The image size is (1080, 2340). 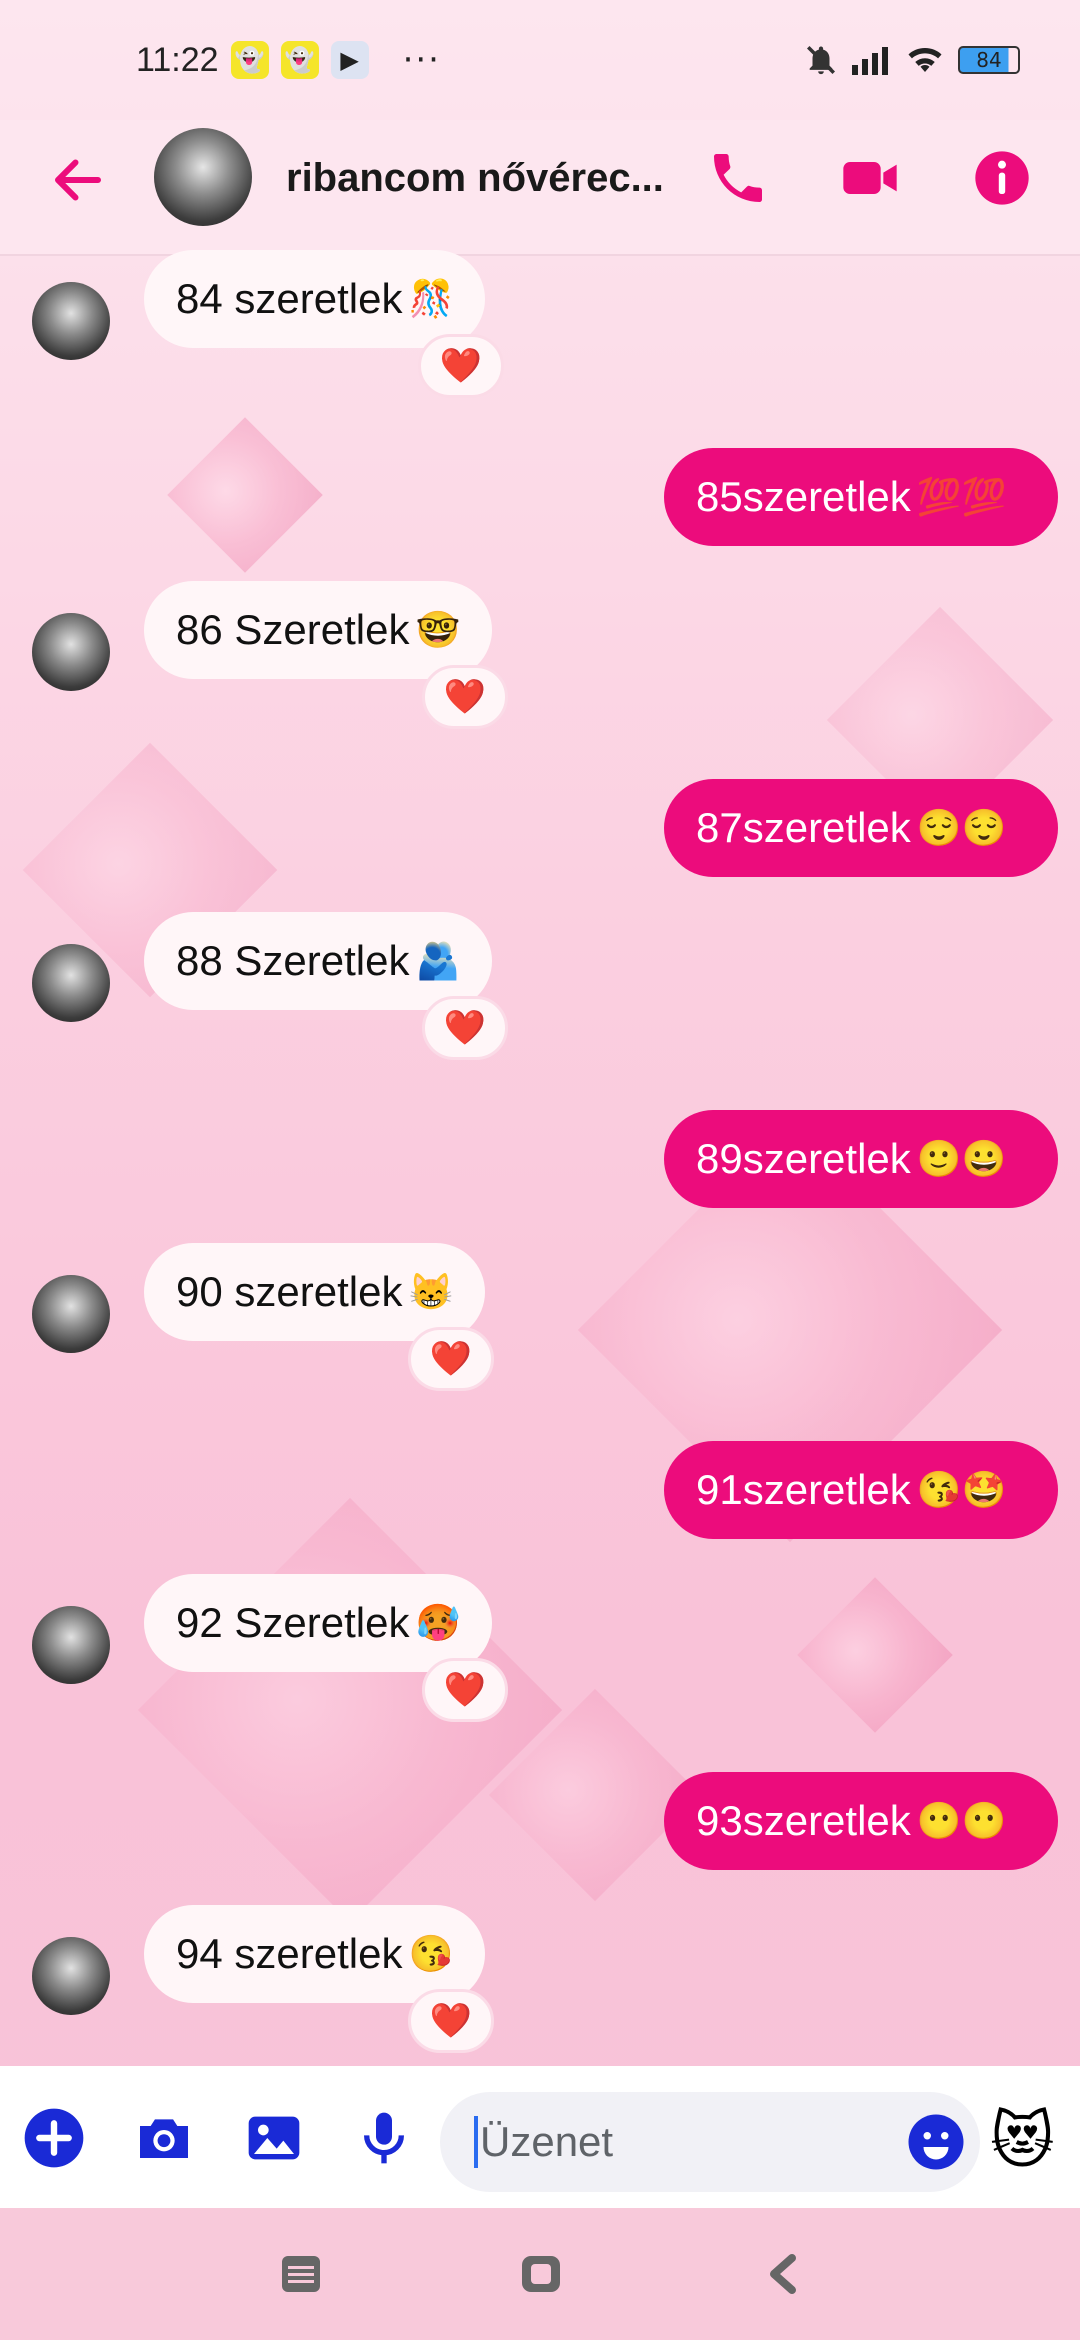 What do you see at coordinates (738, 178) in the screenshot?
I see `phone-call-icon` at bounding box center [738, 178].